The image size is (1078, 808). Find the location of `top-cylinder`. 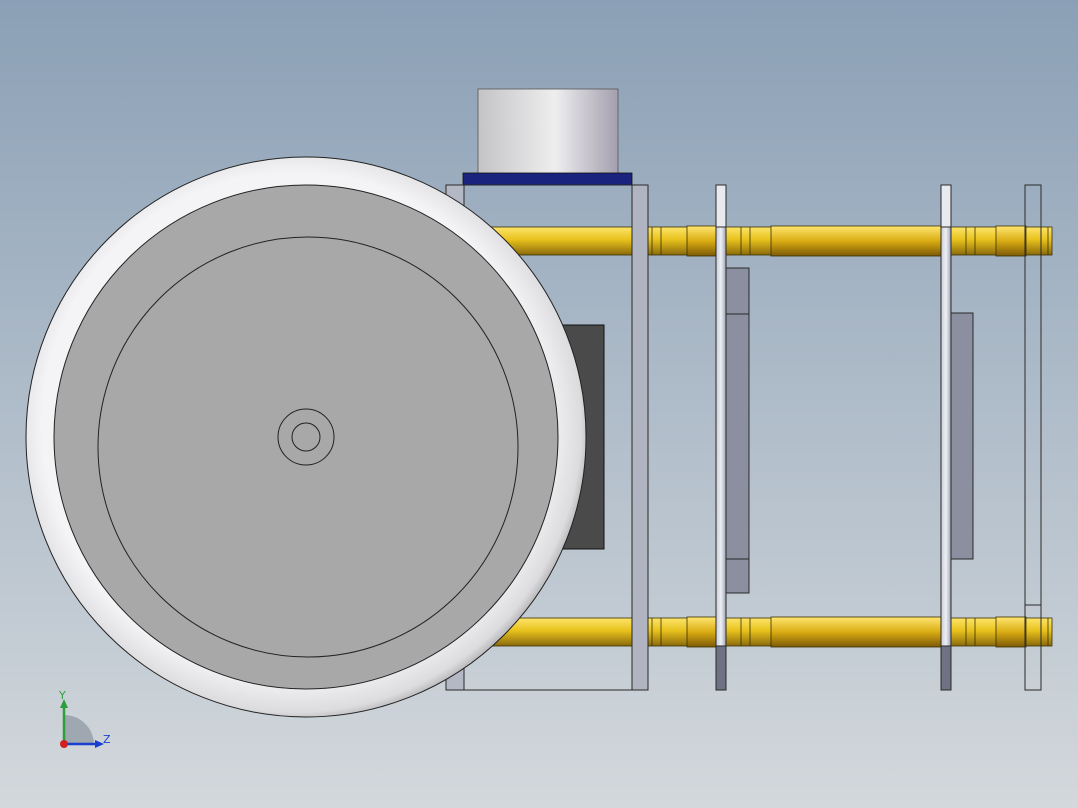

top-cylinder is located at coordinates (547, 137).